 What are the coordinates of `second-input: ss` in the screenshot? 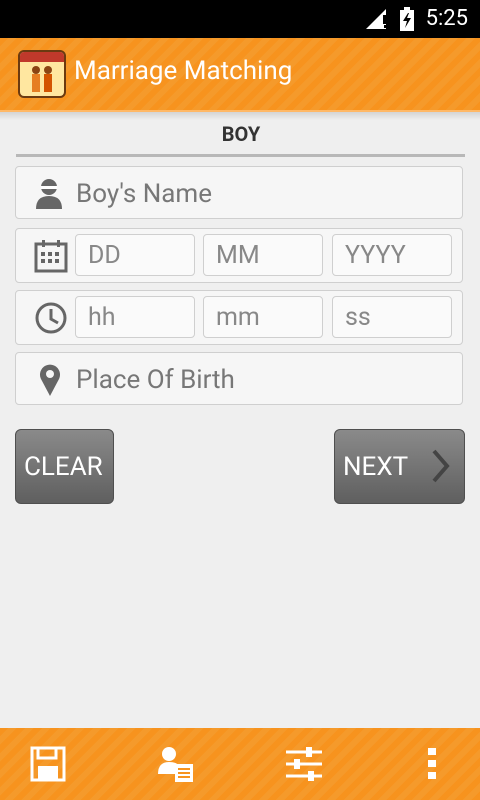 It's located at (392, 317).